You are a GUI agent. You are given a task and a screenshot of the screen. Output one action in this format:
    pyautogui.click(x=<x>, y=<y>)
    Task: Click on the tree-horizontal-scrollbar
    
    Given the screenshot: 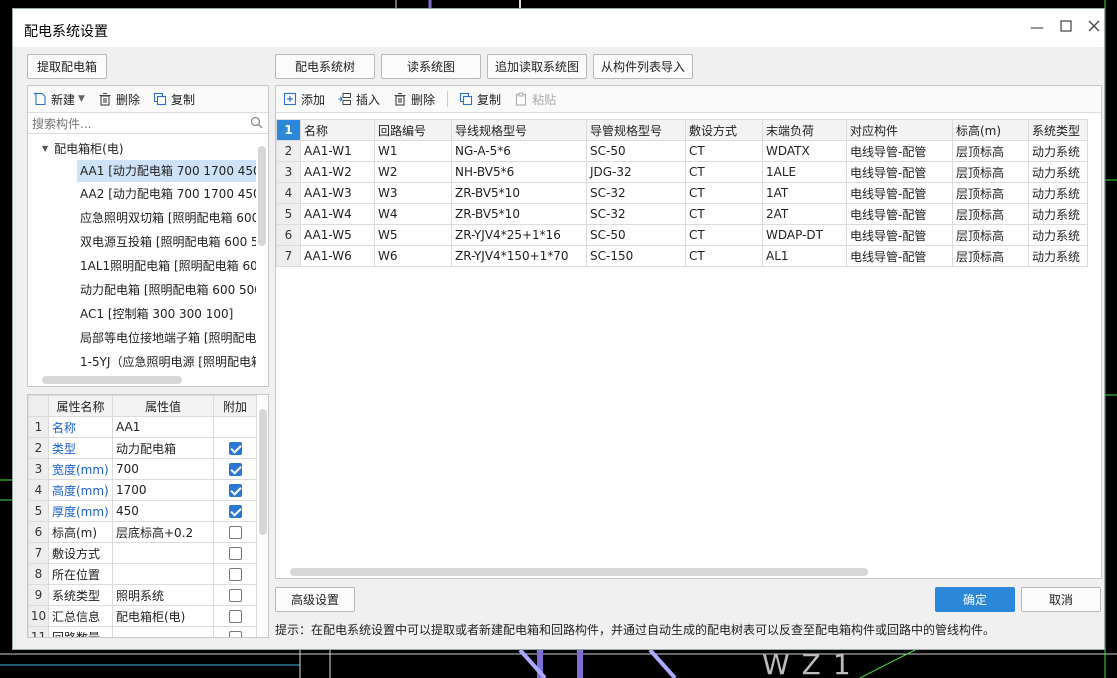 What is the action you would take?
    pyautogui.click(x=112, y=380)
    